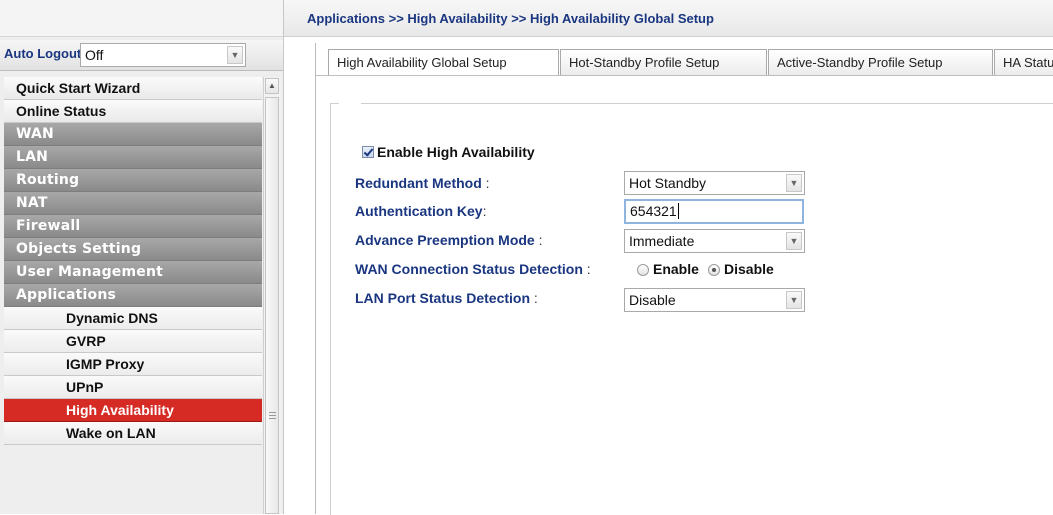 The height and width of the screenshot is (515, 1053). Describe the element at coordinates (662, 241) in the screenshot. I see `preemption-mode-value: Immediate` at that location.